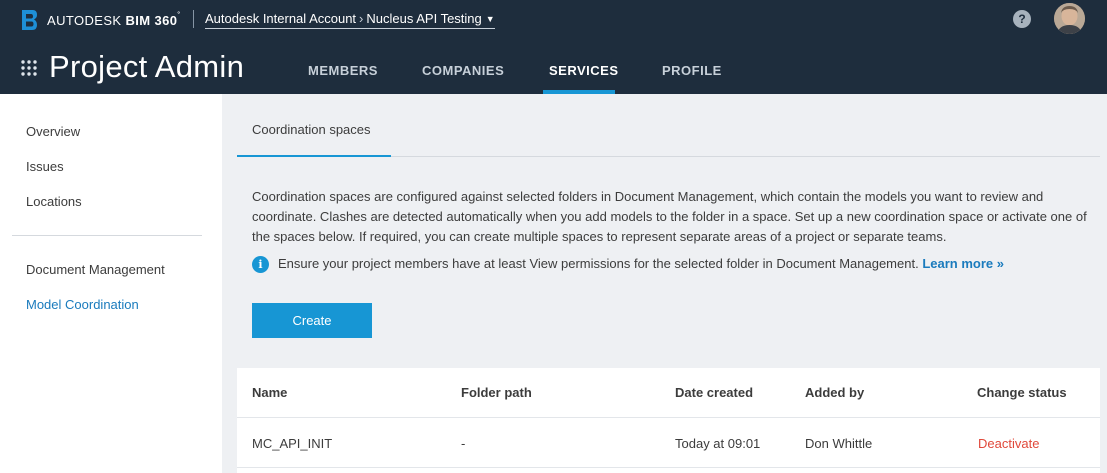  I want to click on brand-name: AUTODESK BIM 360˚, so click(114, 19).